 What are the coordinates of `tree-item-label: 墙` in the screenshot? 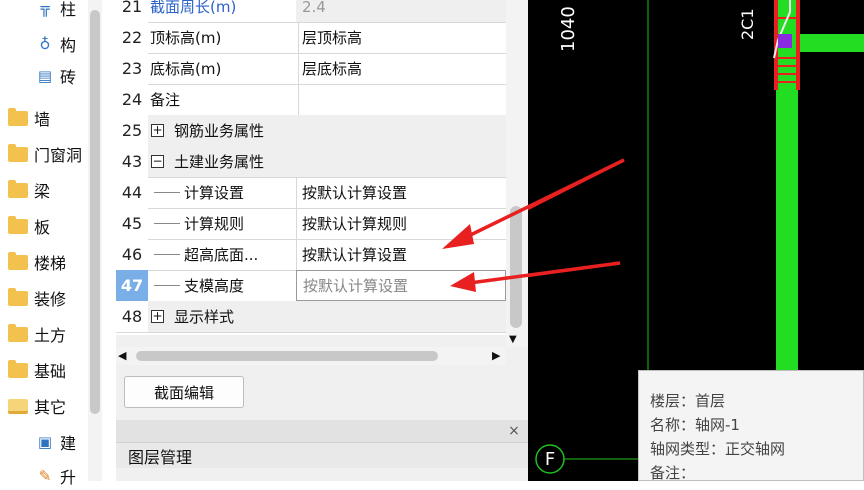 It's located at (42, 119).